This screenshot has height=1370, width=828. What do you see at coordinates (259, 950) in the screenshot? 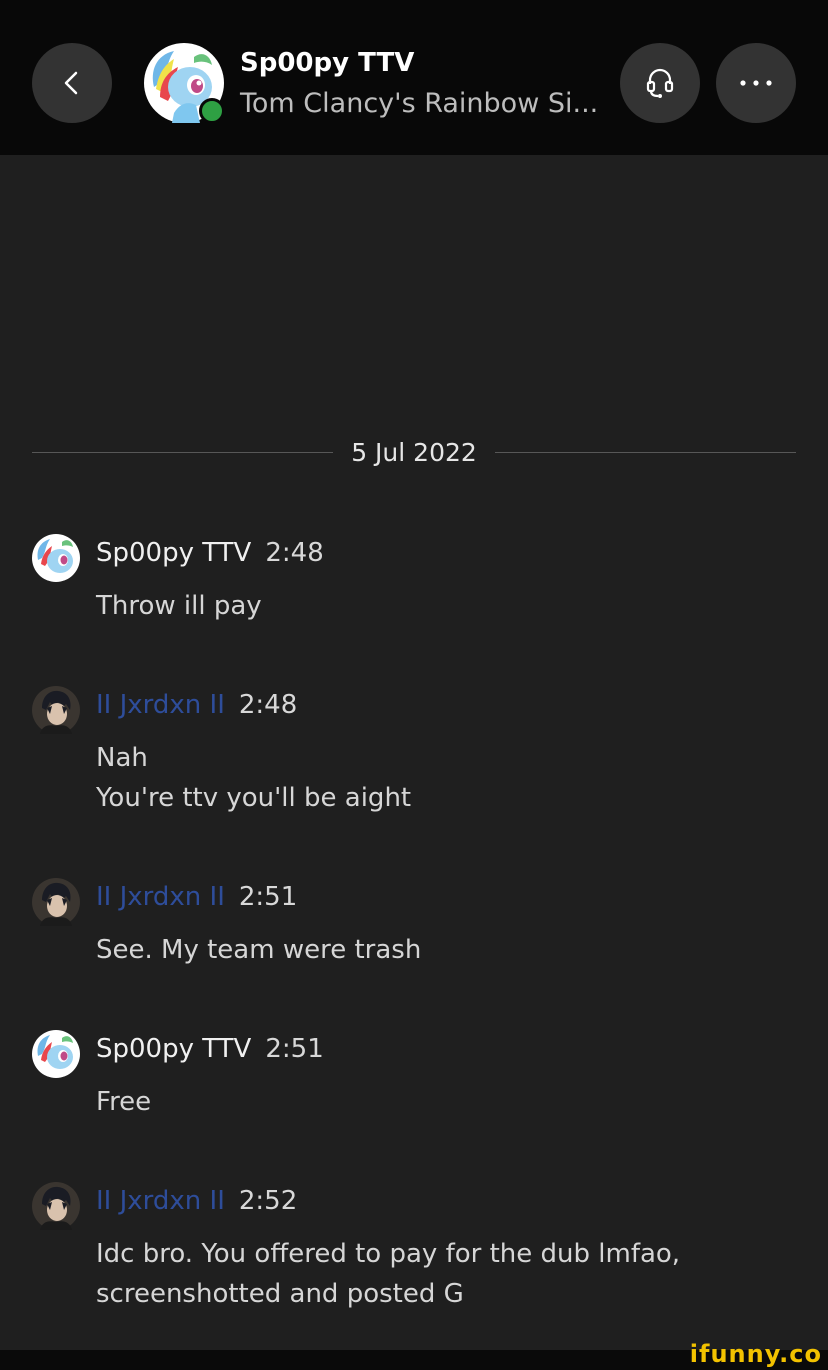
I see `message-line: See. My team were trash` at bounding box center [259, 950].